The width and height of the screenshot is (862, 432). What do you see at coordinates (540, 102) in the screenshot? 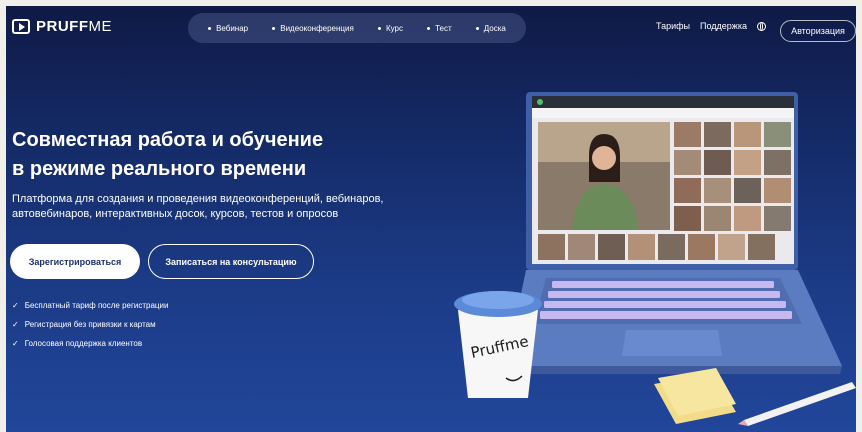
I see `app-logo-icon` at bounding box center [540, 102].